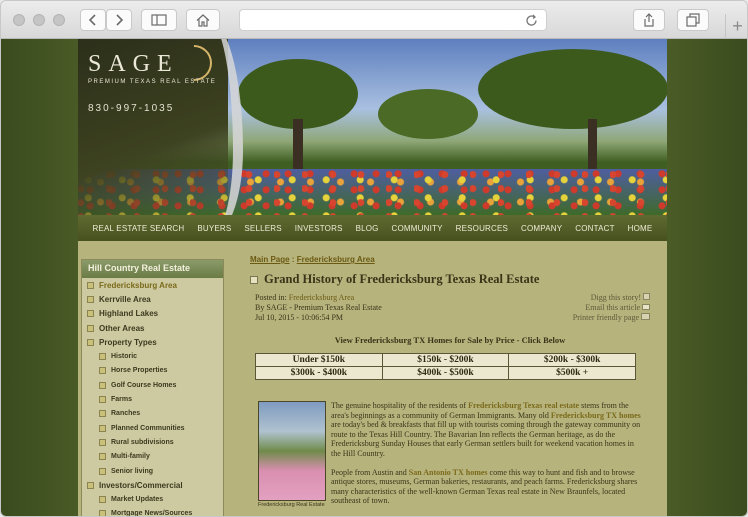 Image resolution: width=748 pixels, height=517 pixels. What do you see at coordinates (141, 485) in the screenshot?
I see `sidebar-item-label: Investors/Commercial` at bounding box center [141, 485].